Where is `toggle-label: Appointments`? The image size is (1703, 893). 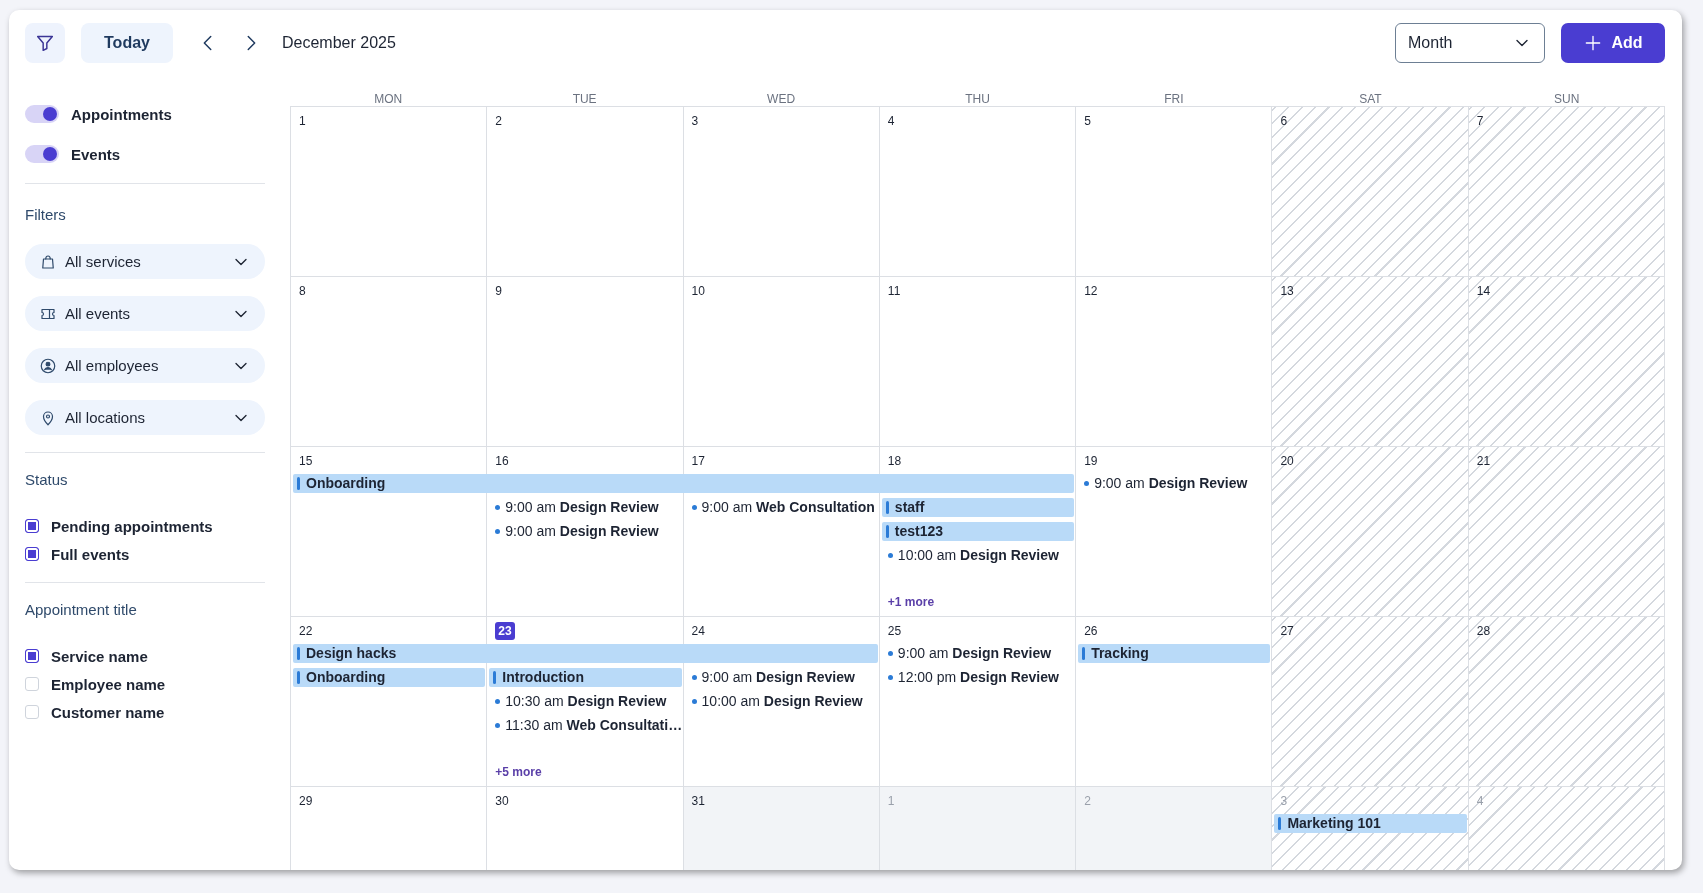 toggle-label: Appointments is located at coordinates (121, 114).